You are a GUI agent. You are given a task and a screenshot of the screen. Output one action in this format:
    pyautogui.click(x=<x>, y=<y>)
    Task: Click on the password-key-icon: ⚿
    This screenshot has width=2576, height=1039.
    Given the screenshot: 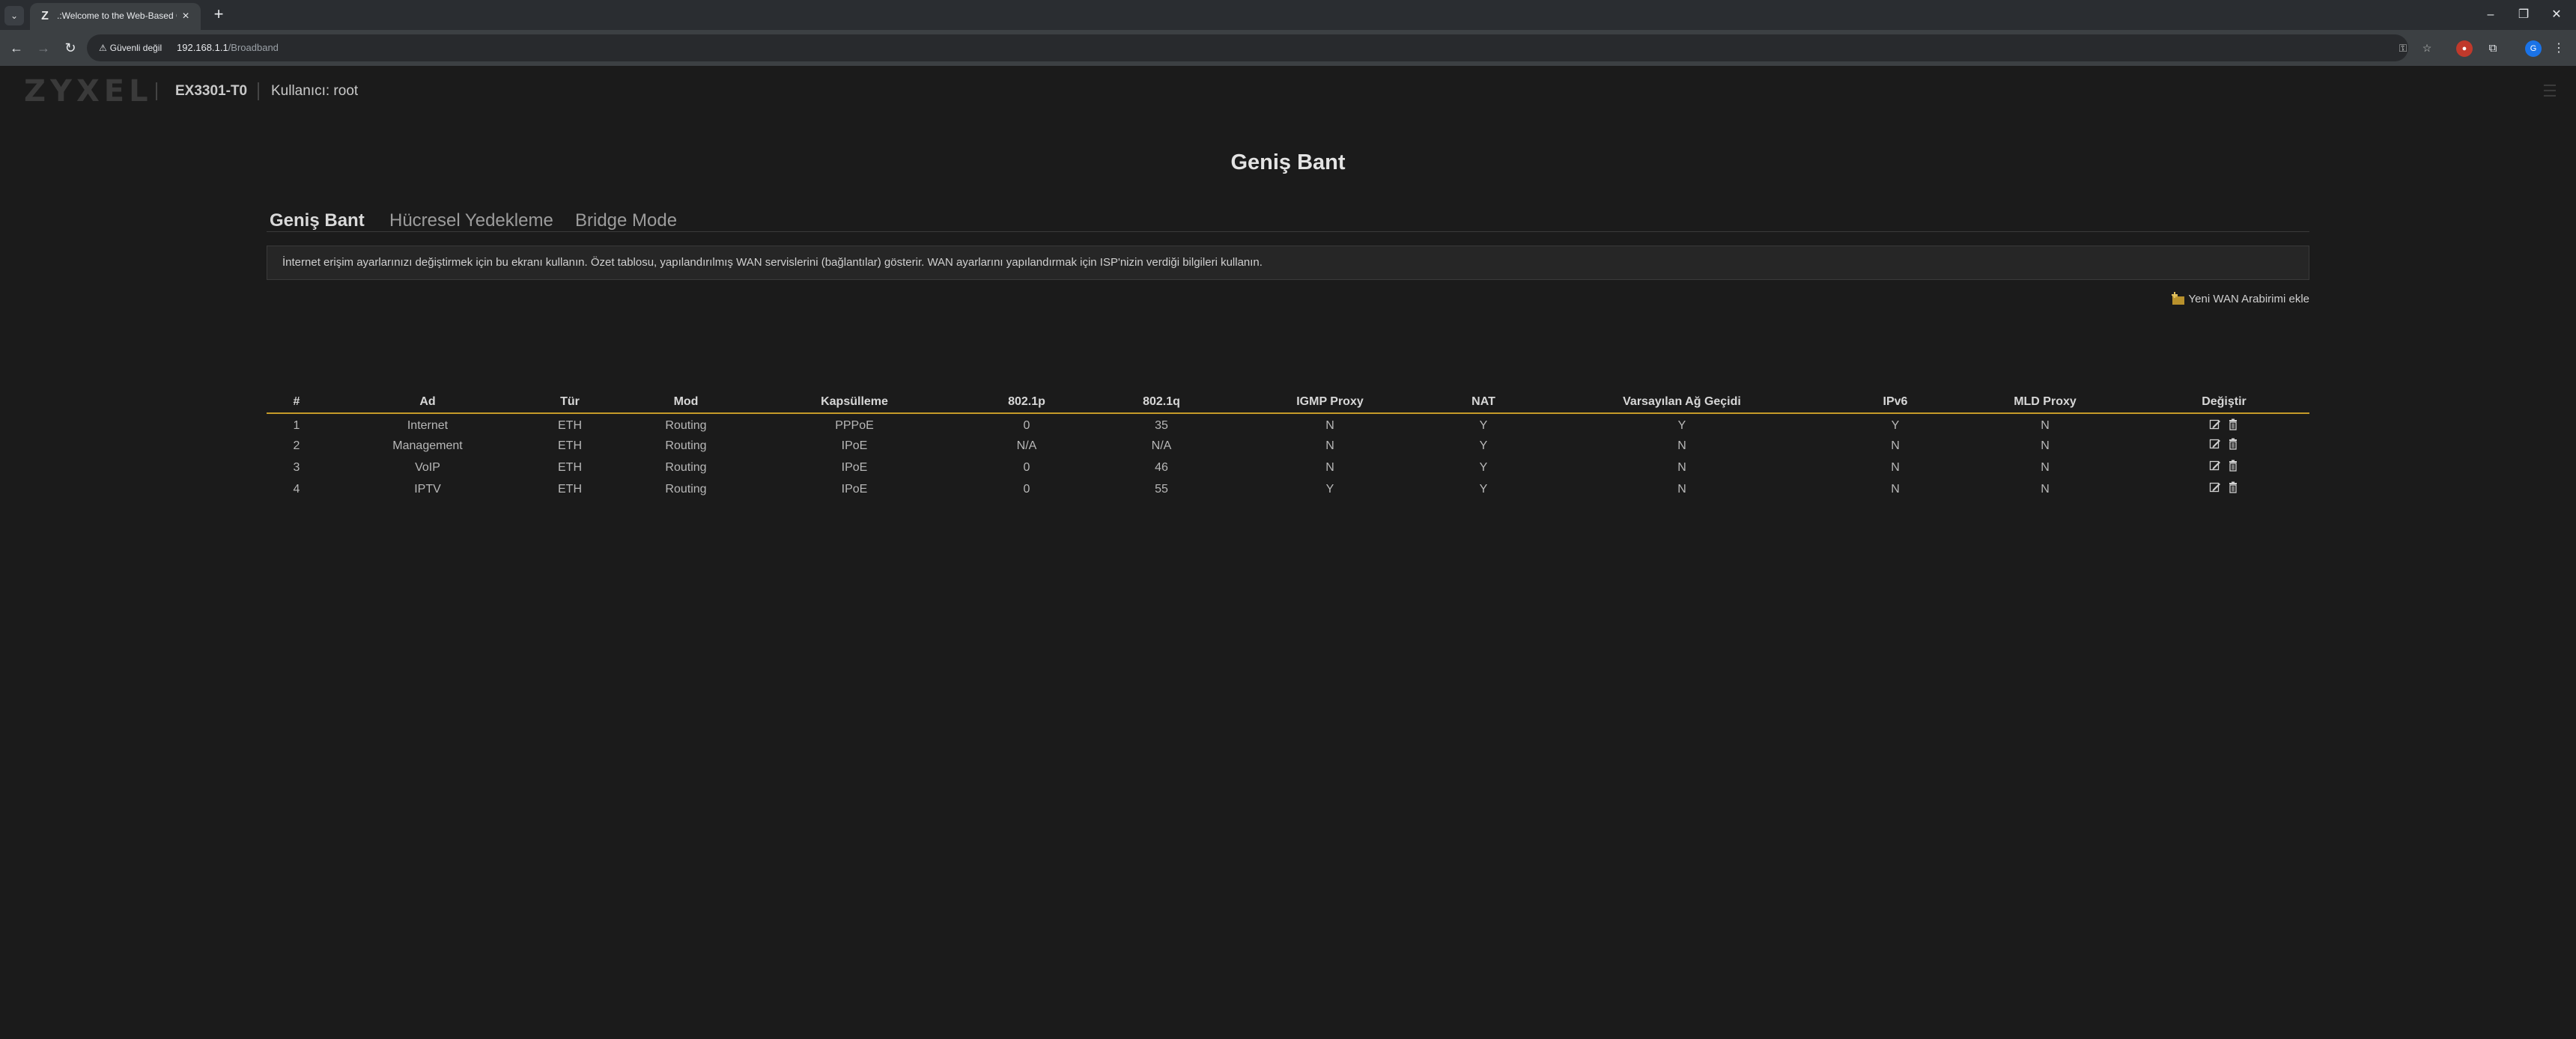 What is the action you would take?
    pyautogui.click(x=2403, y=48)
    